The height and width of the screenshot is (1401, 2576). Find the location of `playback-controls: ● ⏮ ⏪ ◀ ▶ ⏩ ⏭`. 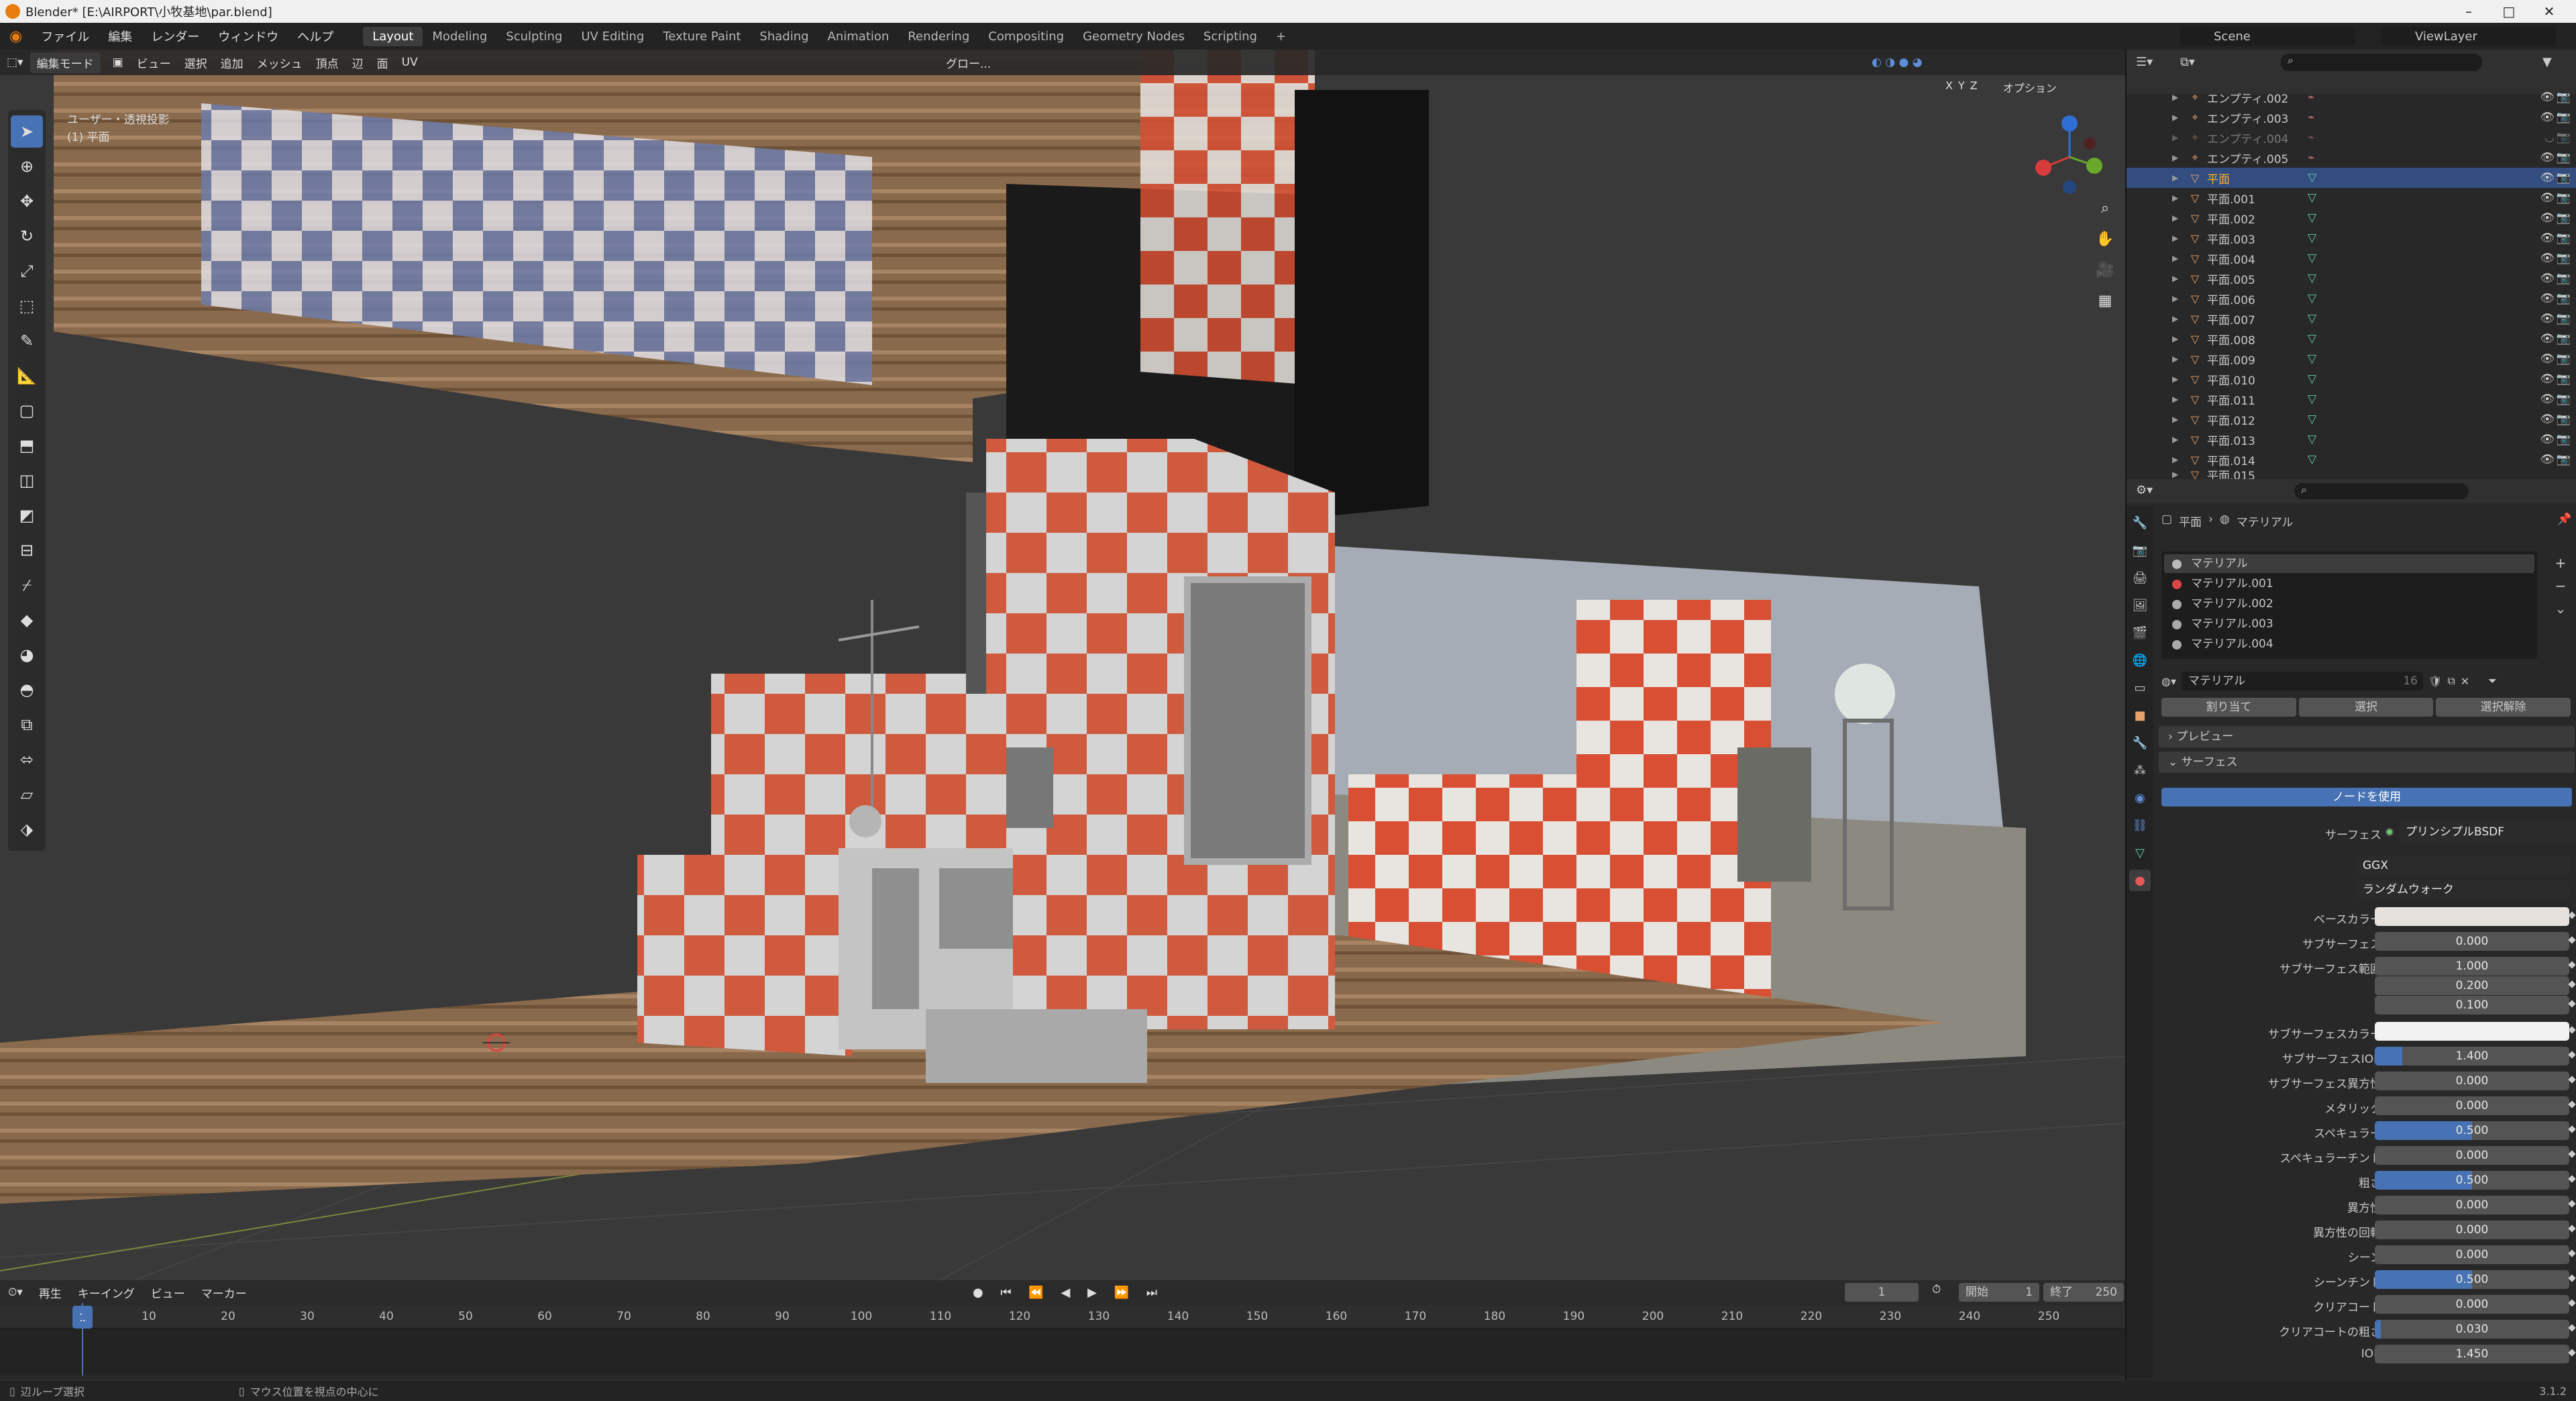

playback-controls: ● ⏮ ⏪ ◀ ▶ ⏩ ⏭ is located at coordinates (1068, 1293).